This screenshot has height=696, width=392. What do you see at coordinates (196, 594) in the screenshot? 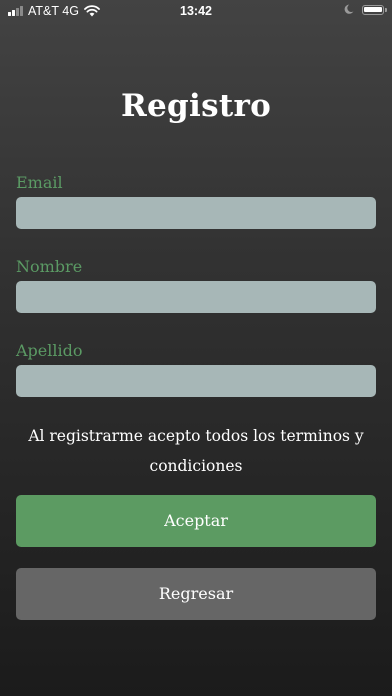
I see `back-button: Regresar` at bounding box center [196, 594].